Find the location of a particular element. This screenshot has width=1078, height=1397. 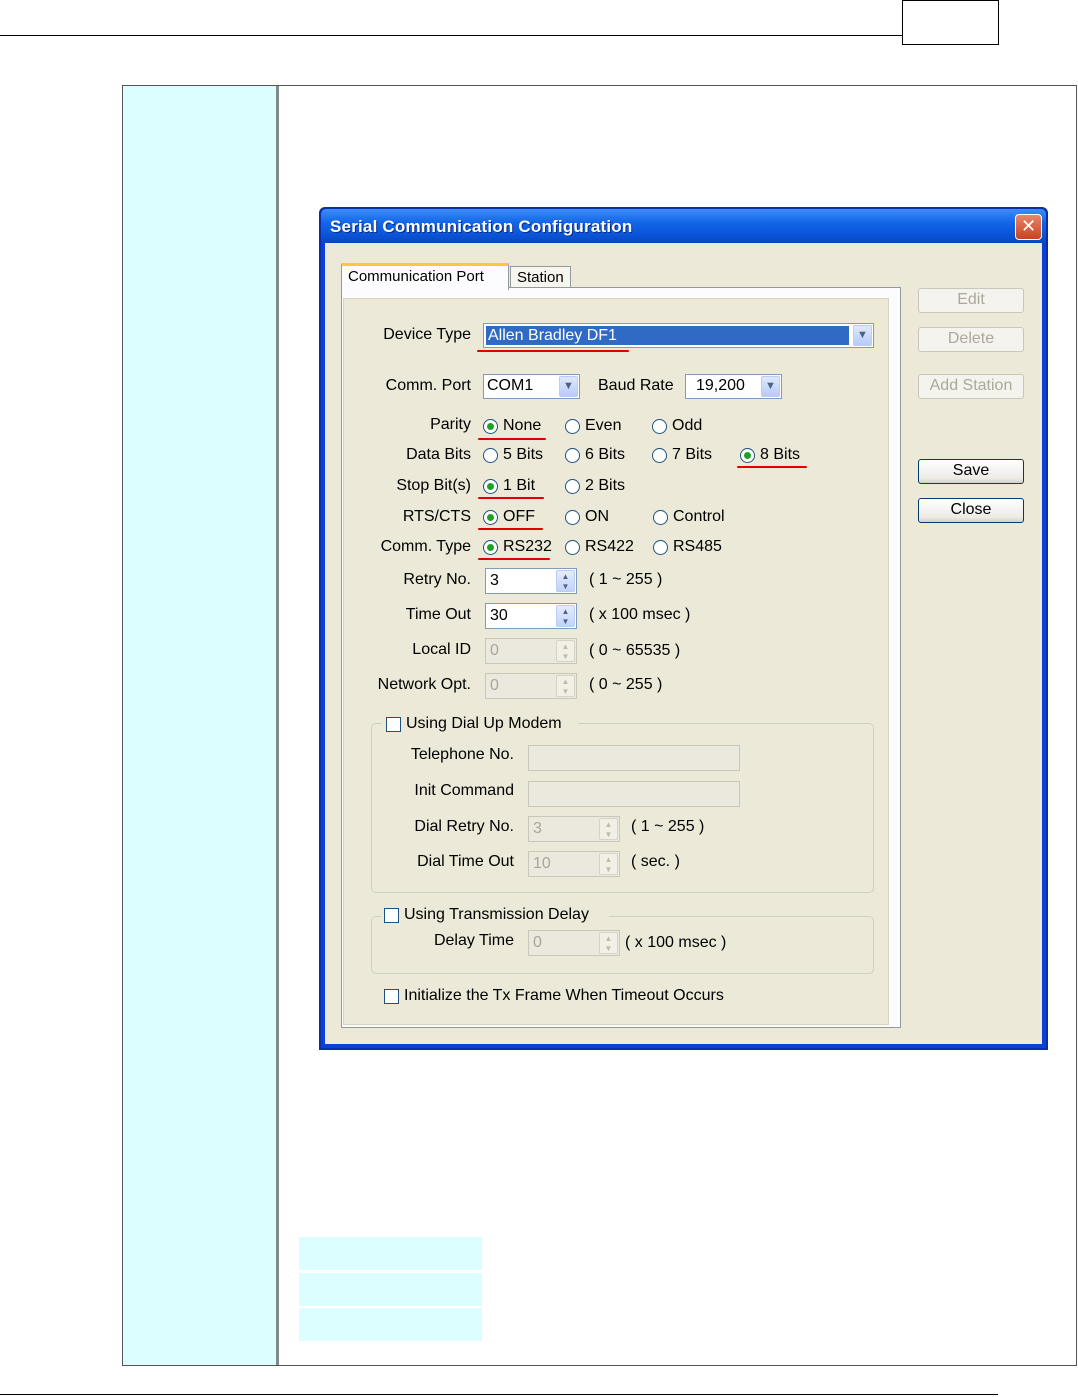

data-bits-7-label: 7 Bits is located at coordinates (692, 454).